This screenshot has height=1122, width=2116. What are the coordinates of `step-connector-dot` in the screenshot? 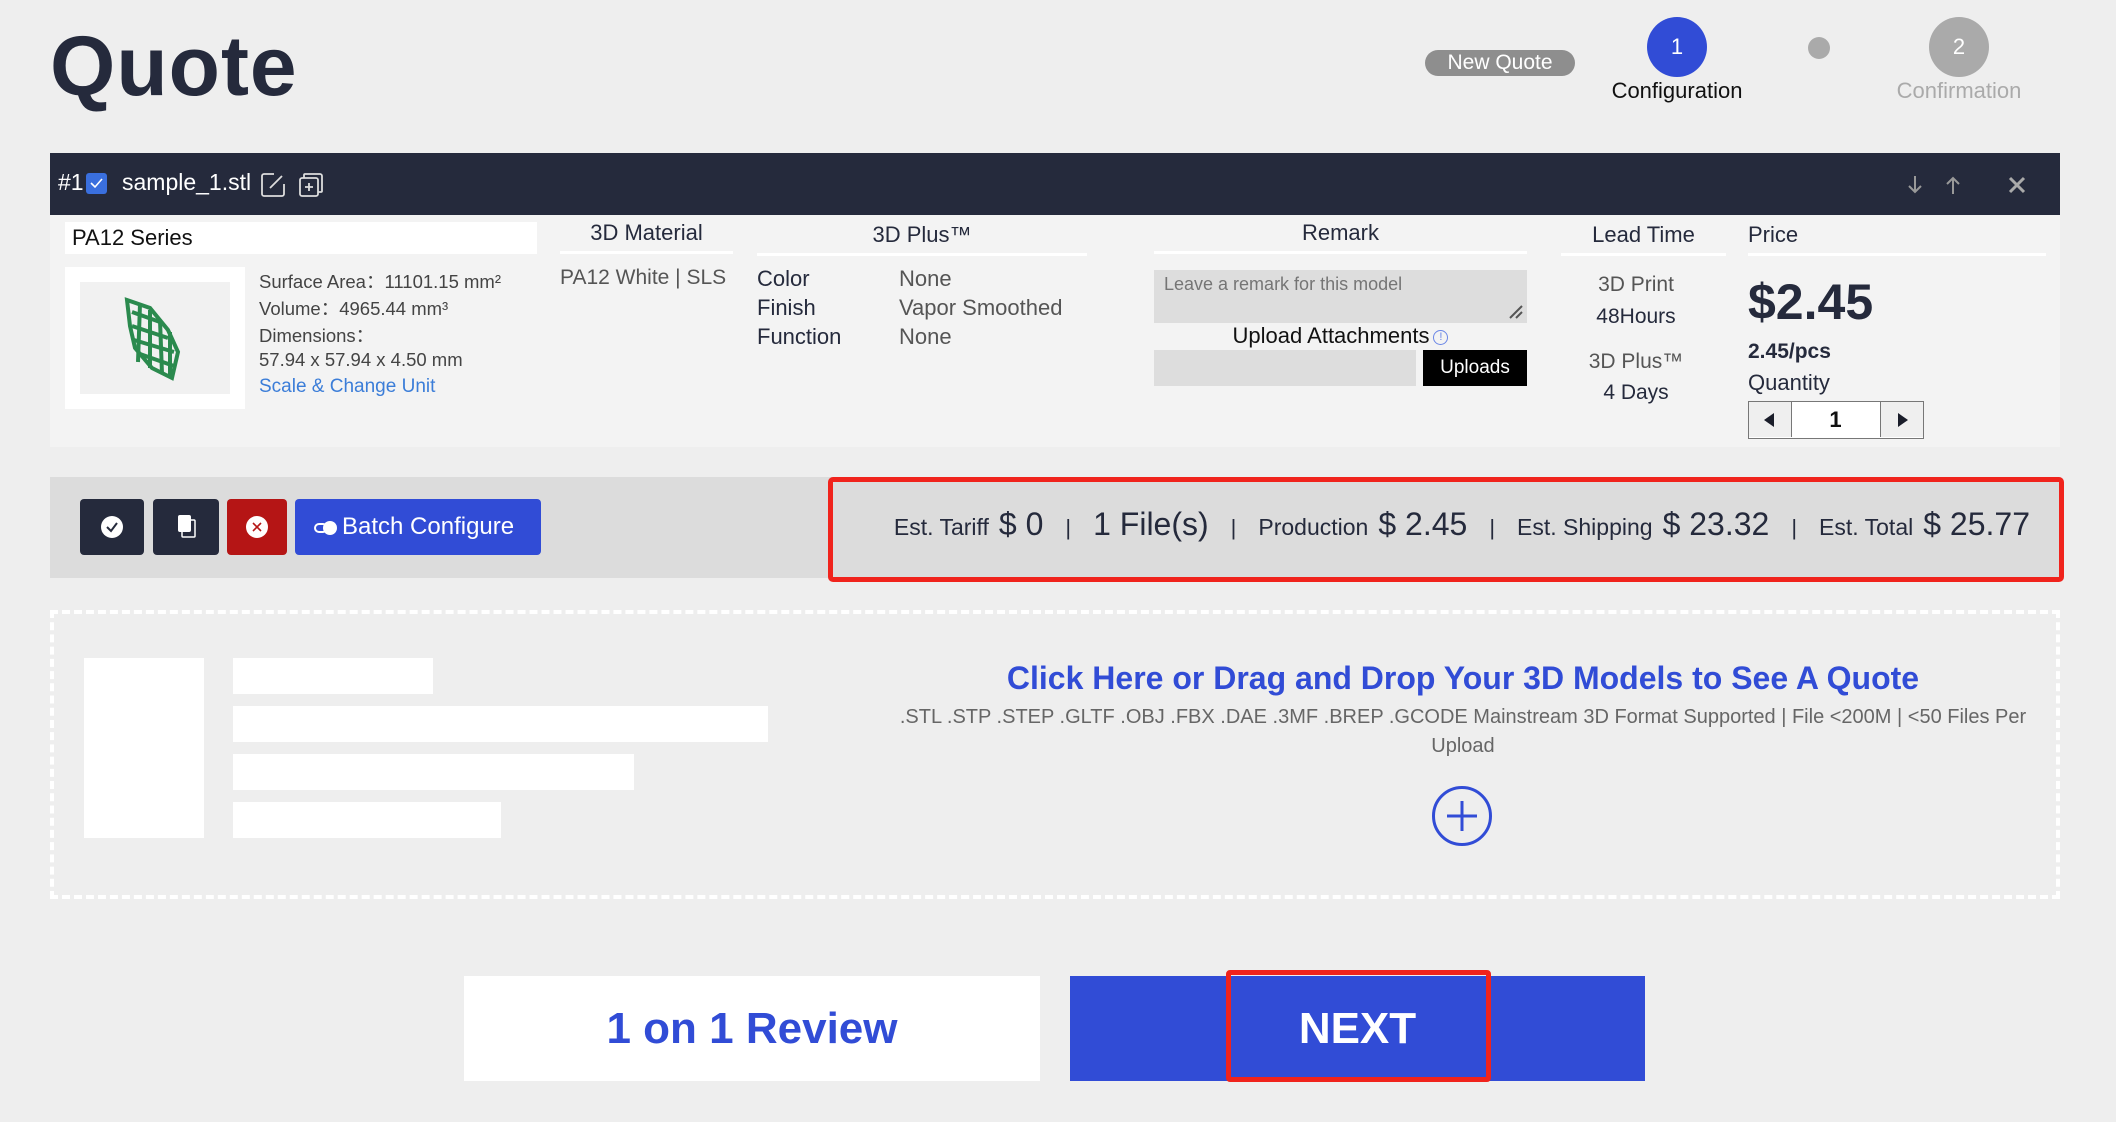 It's located at (1819, 48).